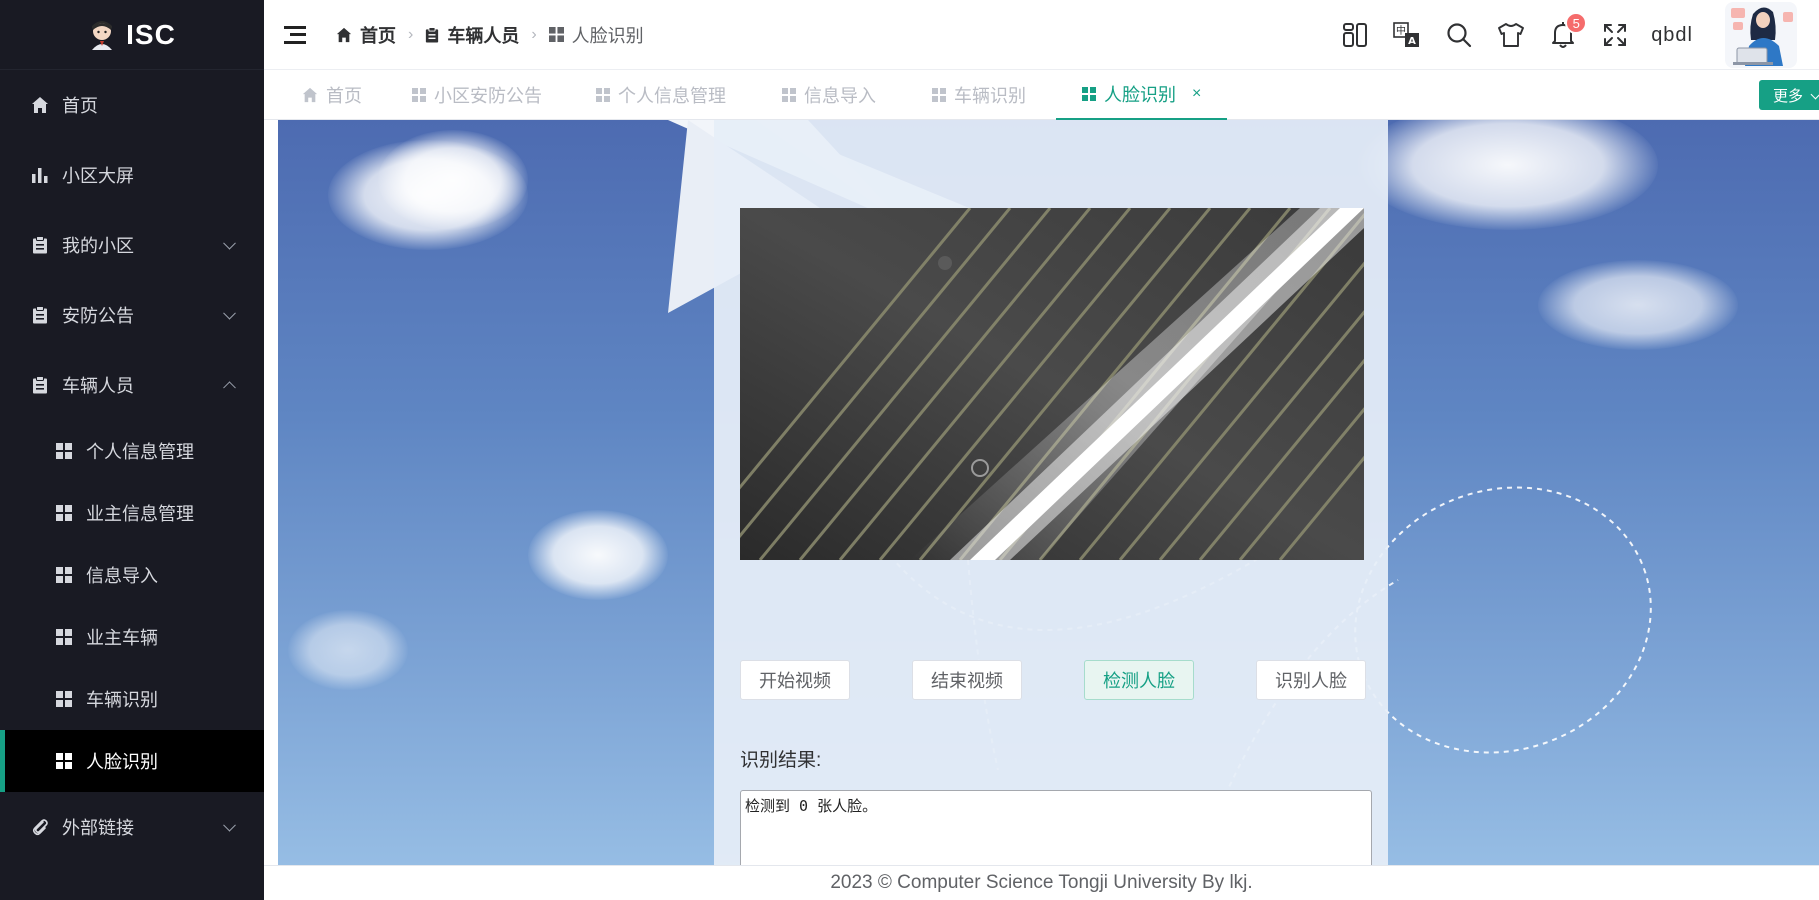 Image resolution: width=1819 pixels, height=900 pixels. I want to click on svg-text: 中, so click(1401, 30).